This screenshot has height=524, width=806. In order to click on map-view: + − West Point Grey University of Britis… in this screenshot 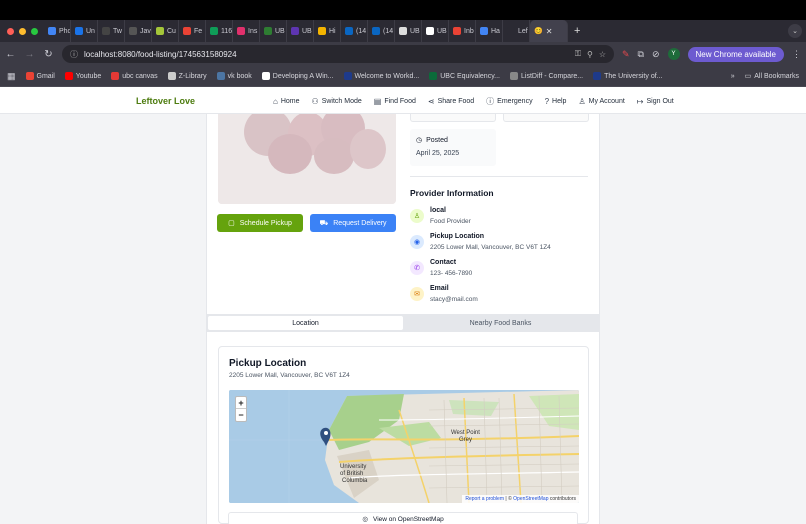, I will do `click(404, 446)`.